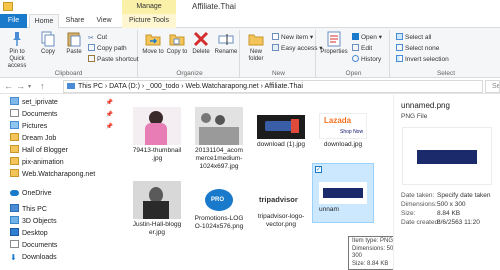 The width and height of the screenshot is (500, 270). What do you see at coordinates (318, 169) in the screenshot?
I see `checkbox-checked-icon: ✓` at bounding box center [318, 169].